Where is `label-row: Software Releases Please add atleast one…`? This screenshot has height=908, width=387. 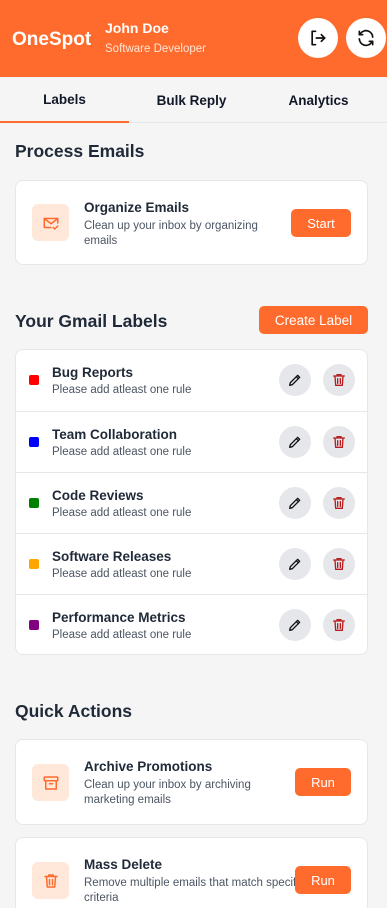 label-row: Software Releases Please add atleast one… is located at coordinates (191, 563).